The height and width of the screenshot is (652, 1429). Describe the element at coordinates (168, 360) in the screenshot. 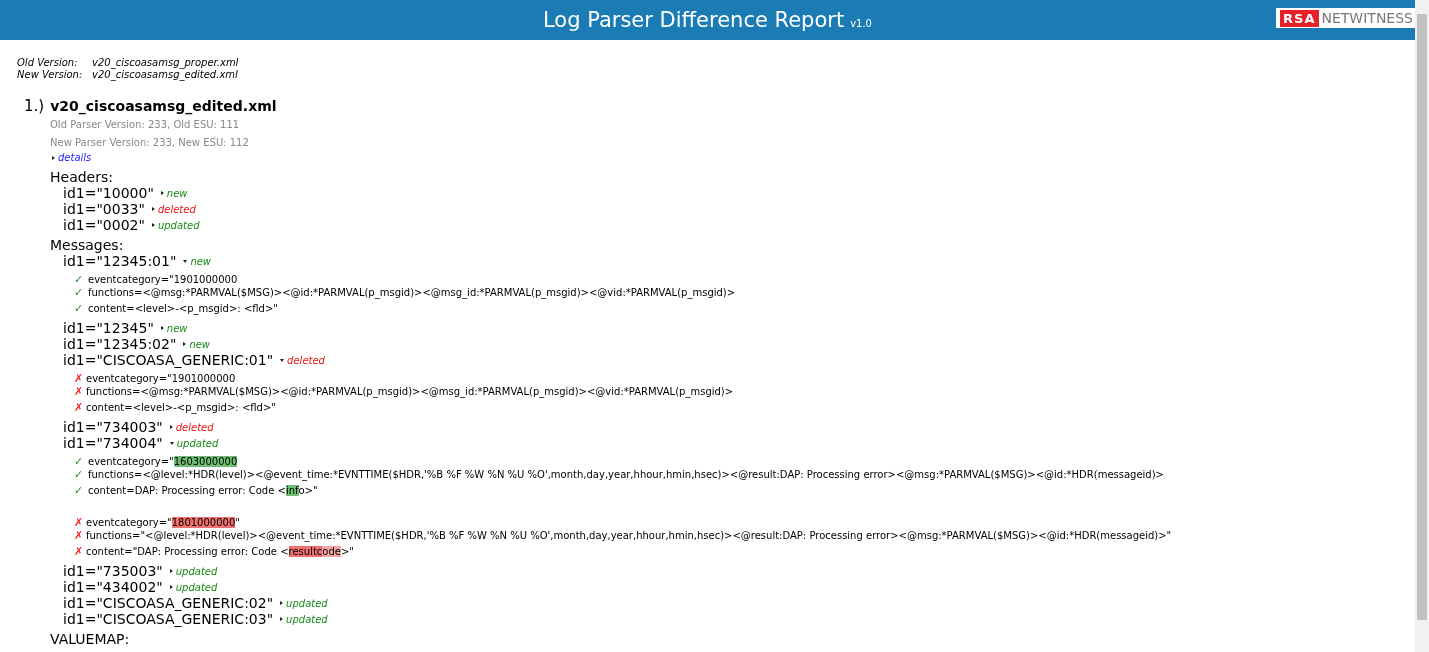

I see `entry-id: id1="CISCOASA_GENERIC:01"` at that location.